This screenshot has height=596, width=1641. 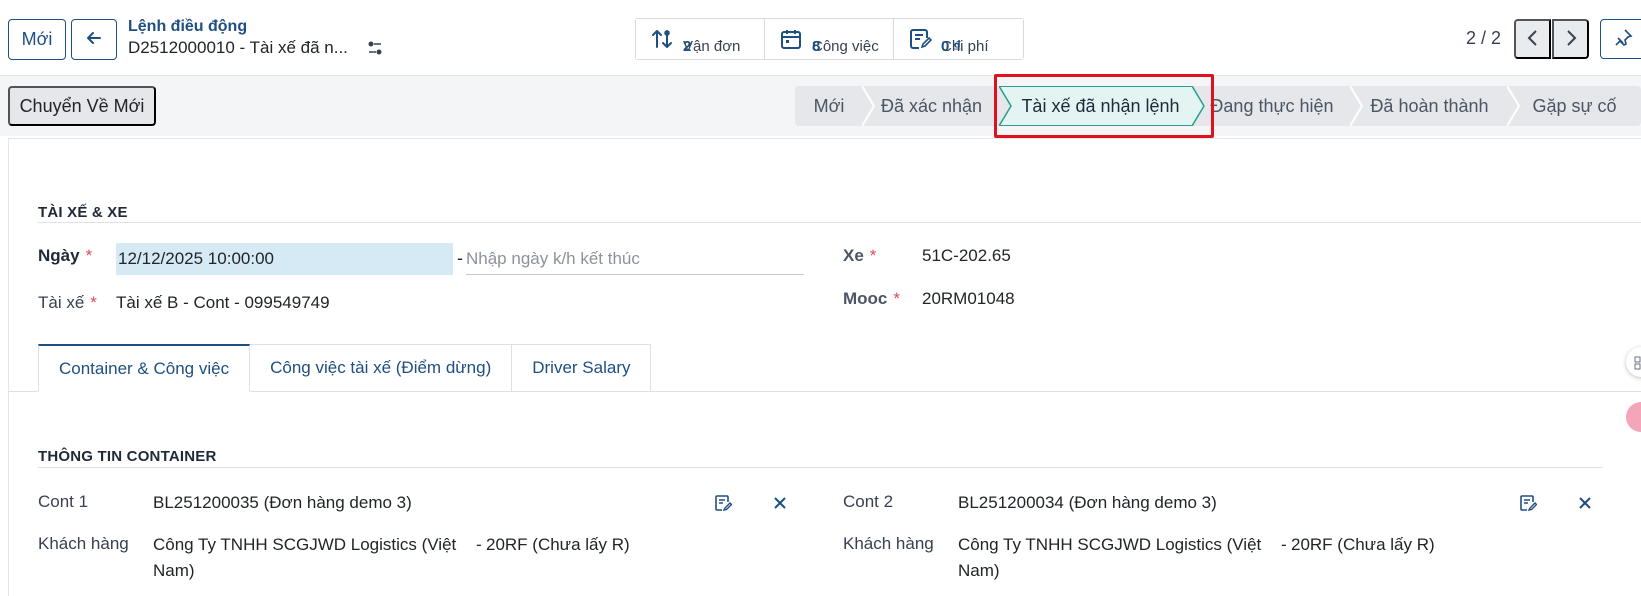 I want to click on stage-dang-thuc-hien: Đang thực hiện, so click(x=1271, y=106).